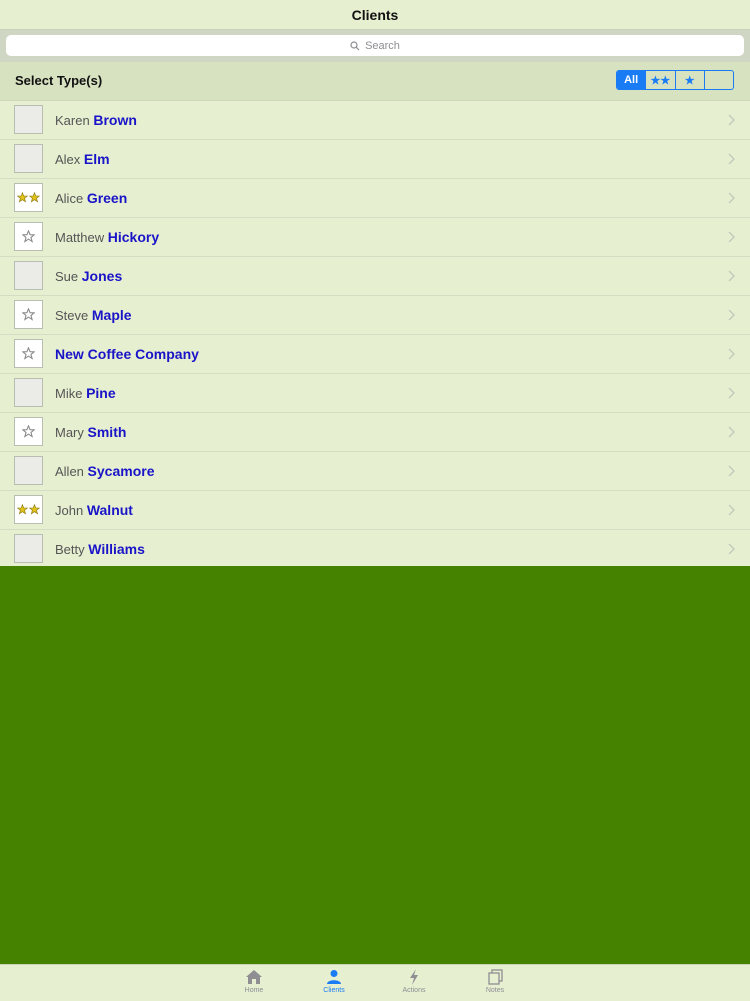 The image size is (750, 1001). What do you see at coordinates (69, 198) in the screenshot?
I see `client-first-name: Alice` at bounding box center [69, 198].